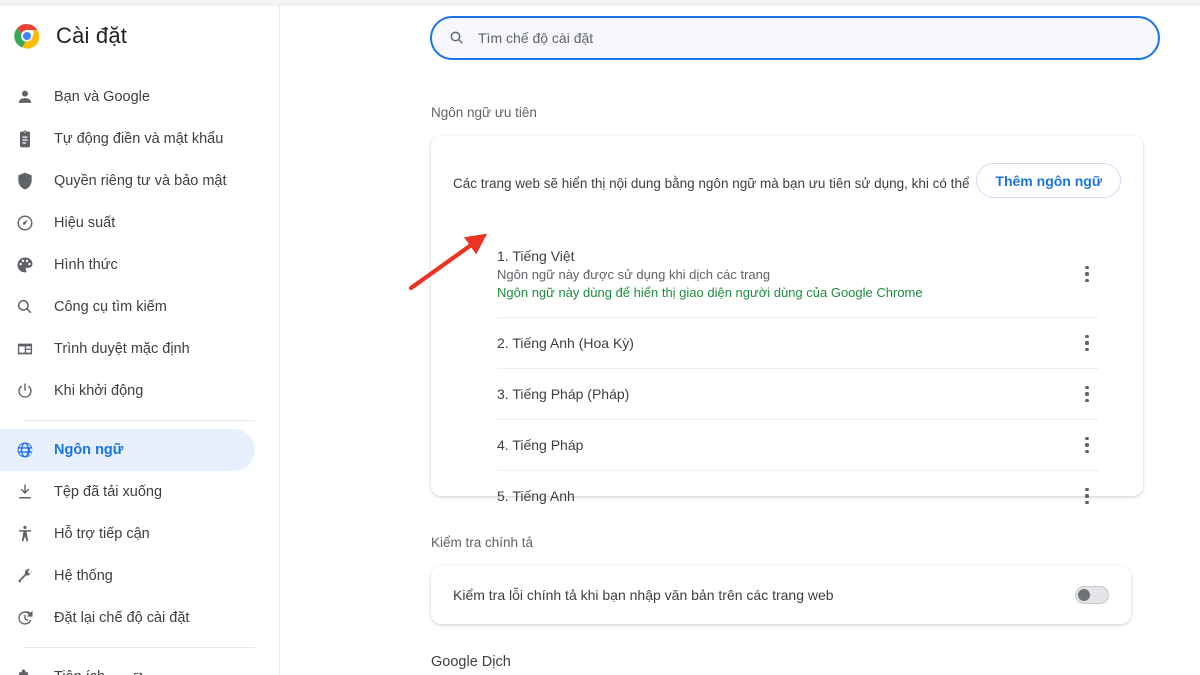  Describe the element at coordinates (83, 576) in the screenshot. I see `sidebar-item-label: Hệ thống` at that location.